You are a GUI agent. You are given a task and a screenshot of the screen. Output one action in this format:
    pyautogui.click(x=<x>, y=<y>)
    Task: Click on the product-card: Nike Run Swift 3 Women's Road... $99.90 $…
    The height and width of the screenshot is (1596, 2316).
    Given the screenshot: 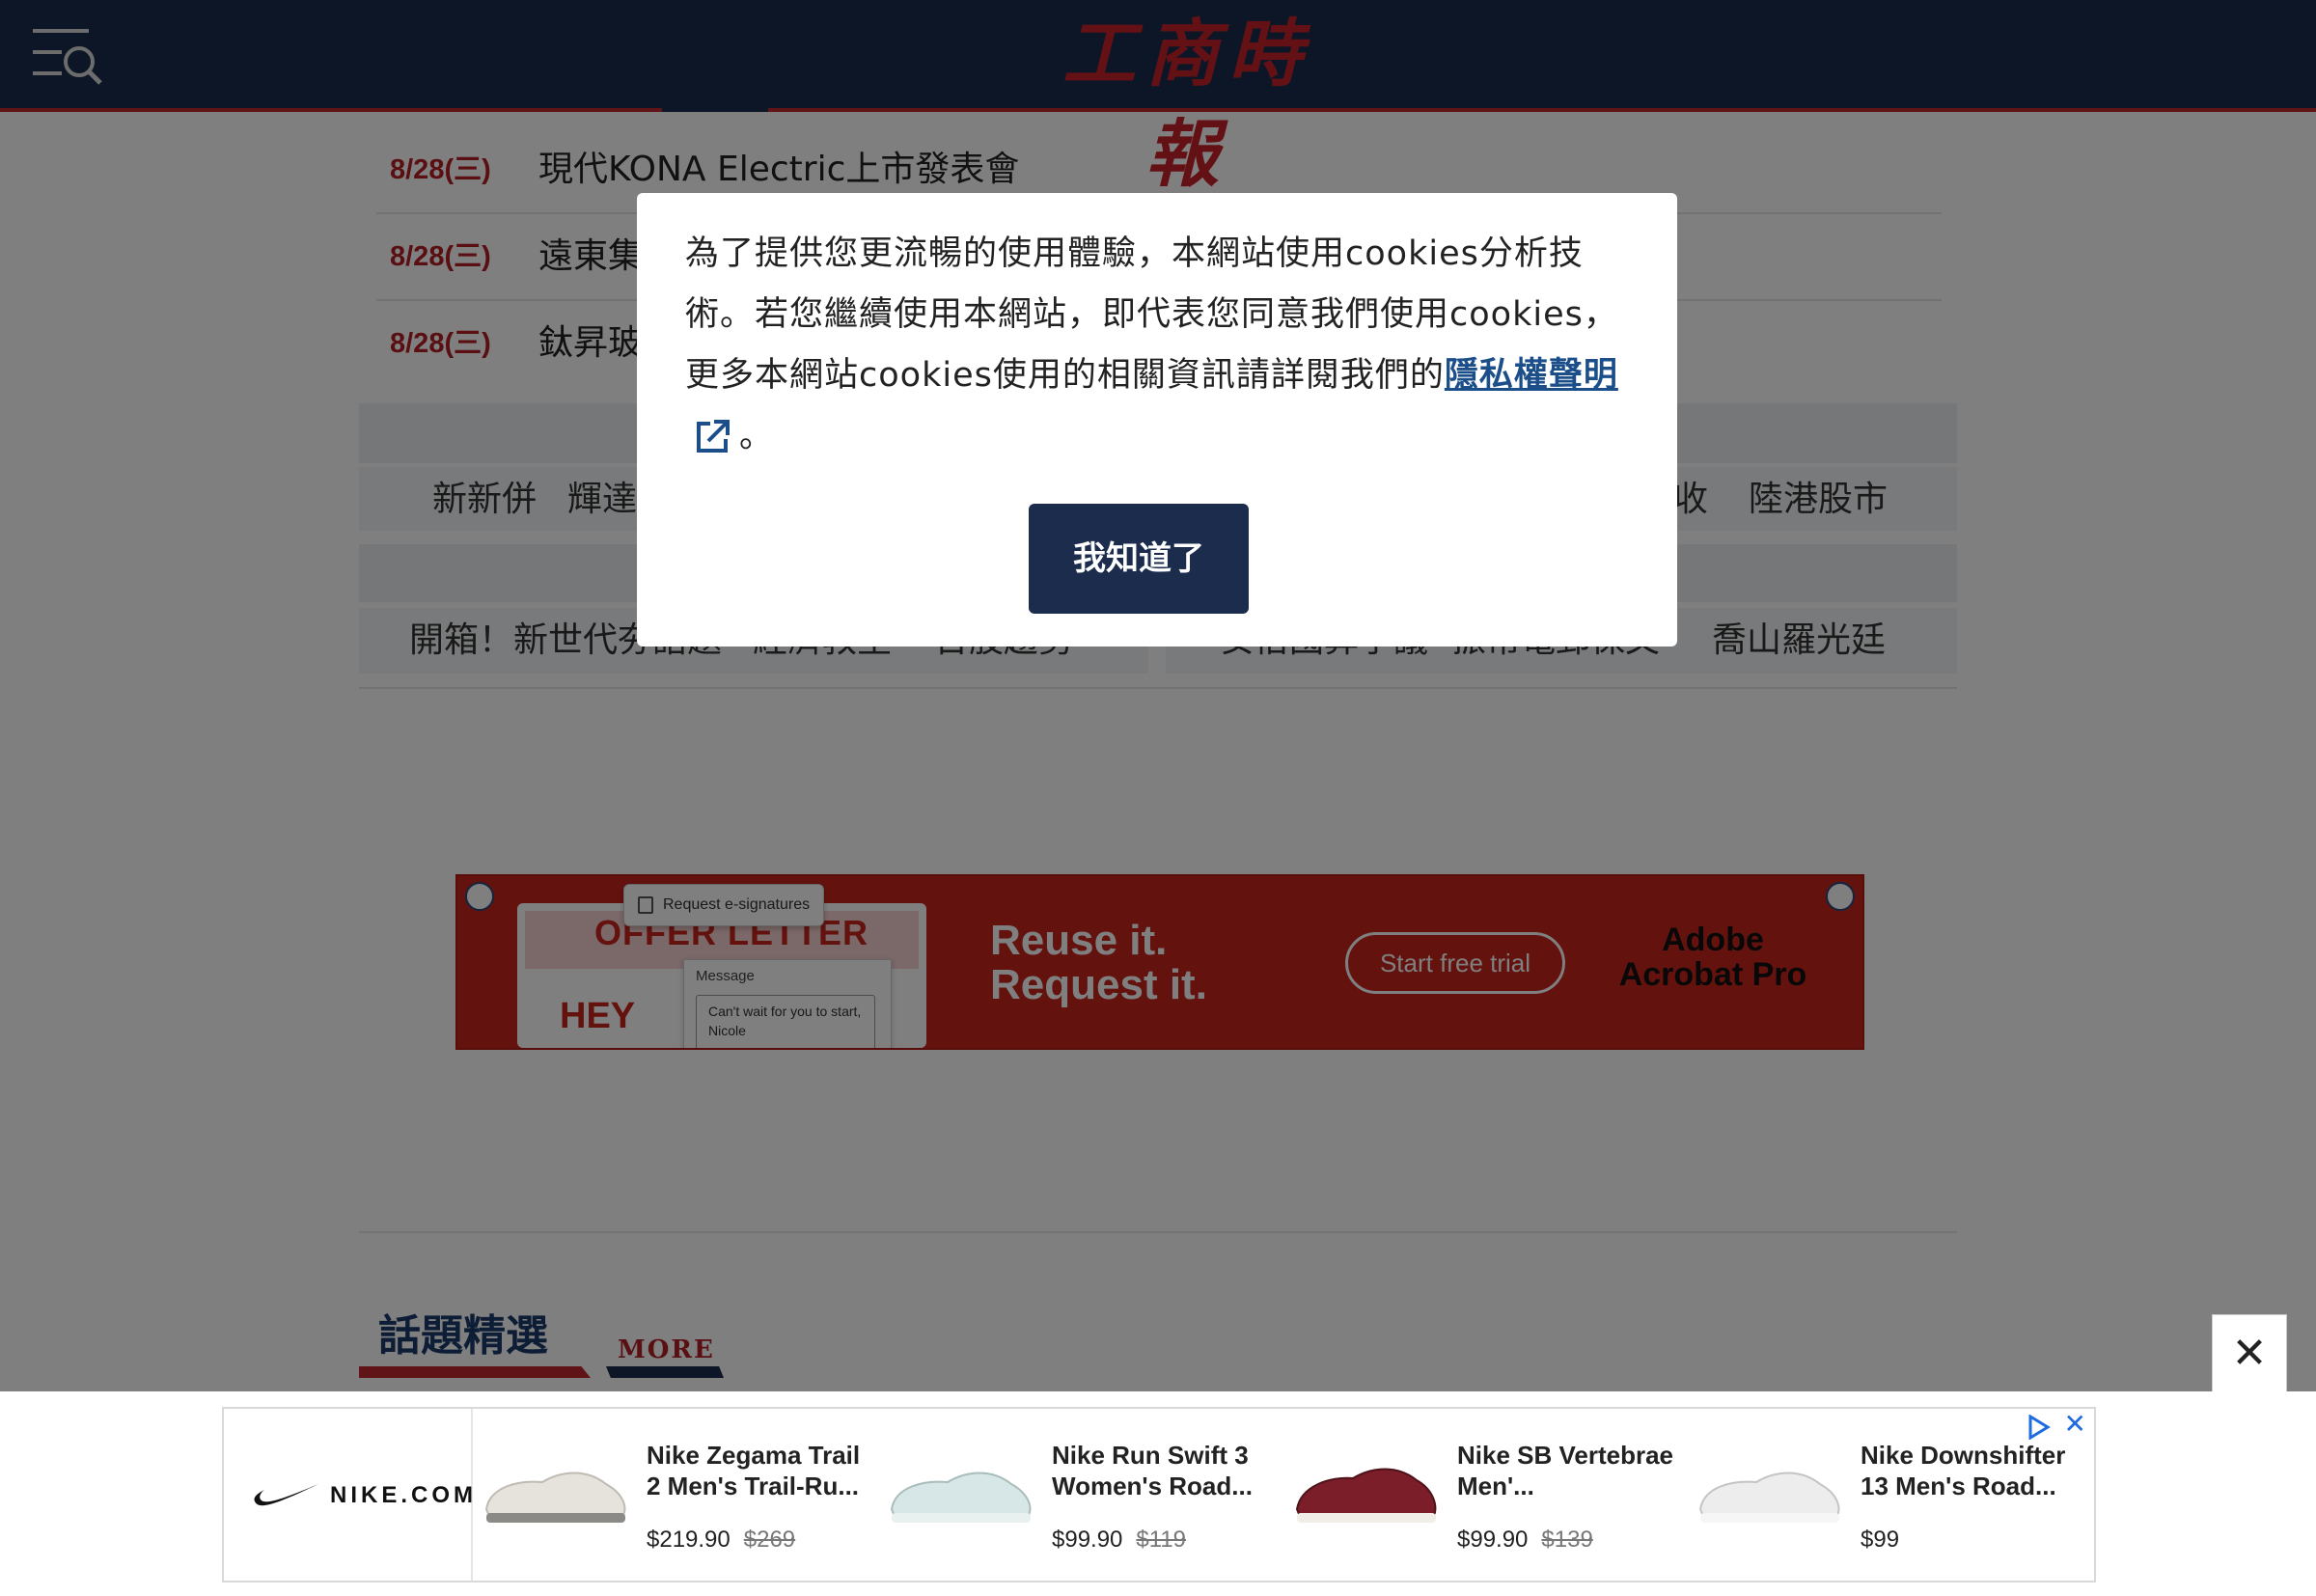 What is the action you would take?
    pyautogui.click(x=1080, y=1495)
    